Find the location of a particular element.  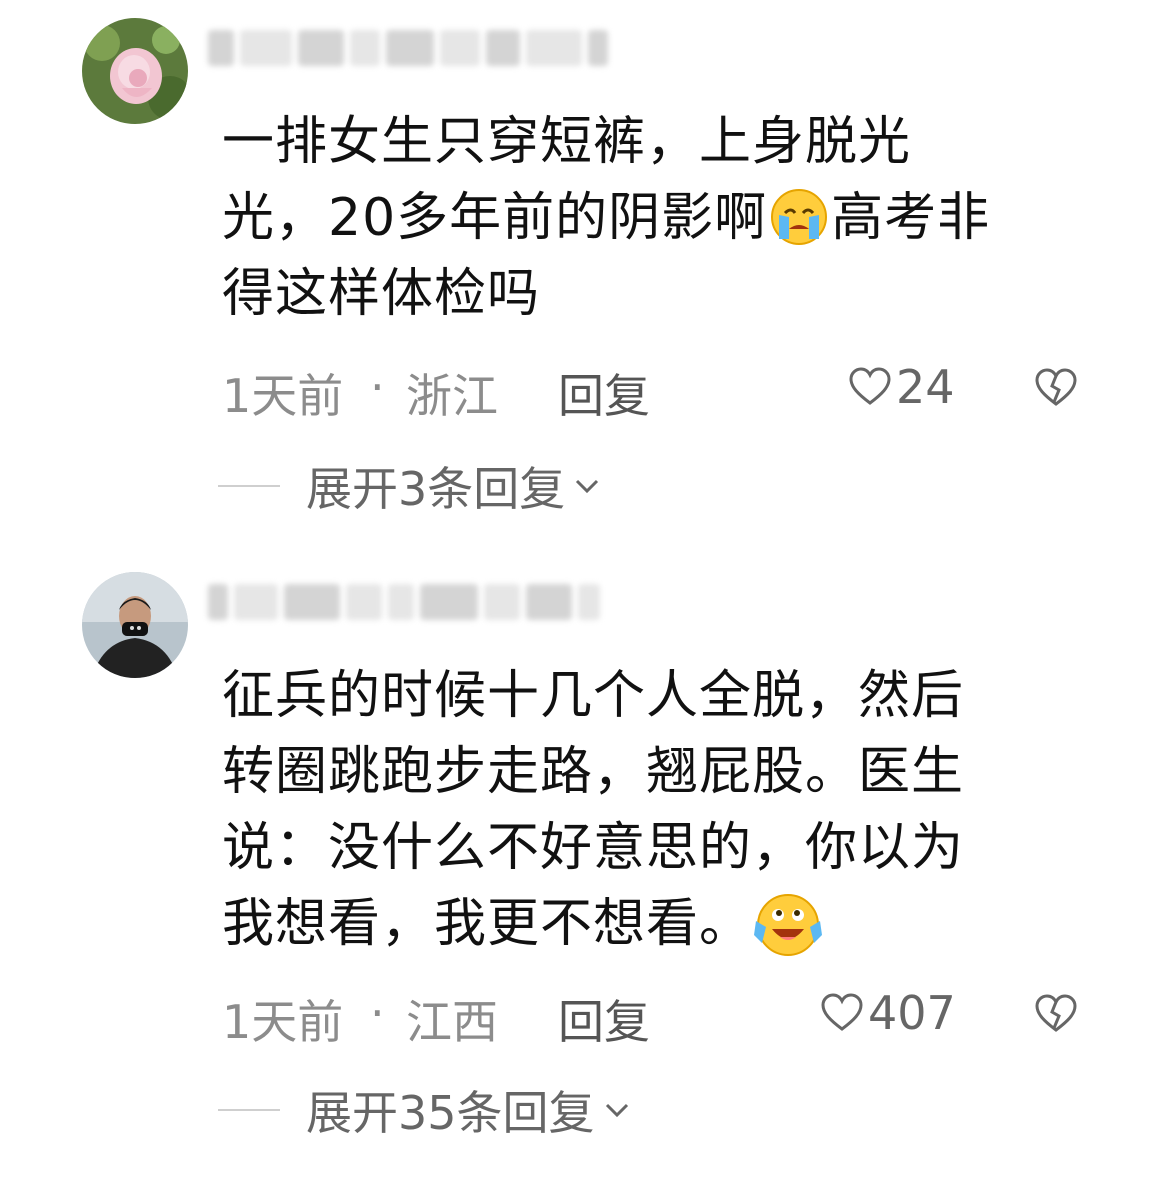

like-button: 24 is located at coordinates (901, 387).